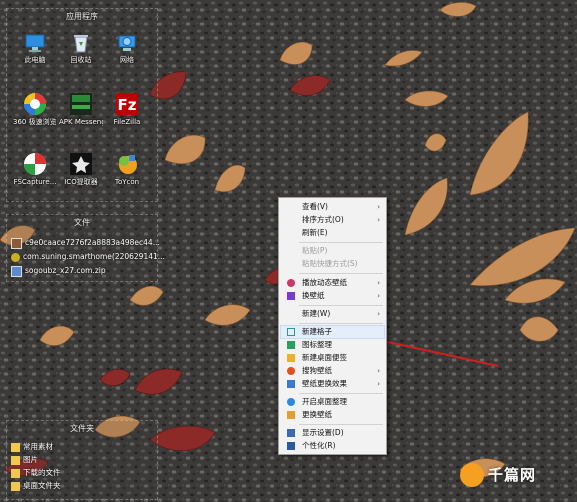 The width and height of the screenshot is (577, 502). What do you see at coordinates (315, 250) in the screenshot?
I see `menu-item-label: 粘贴(P)` at bounding box center [315, 250].